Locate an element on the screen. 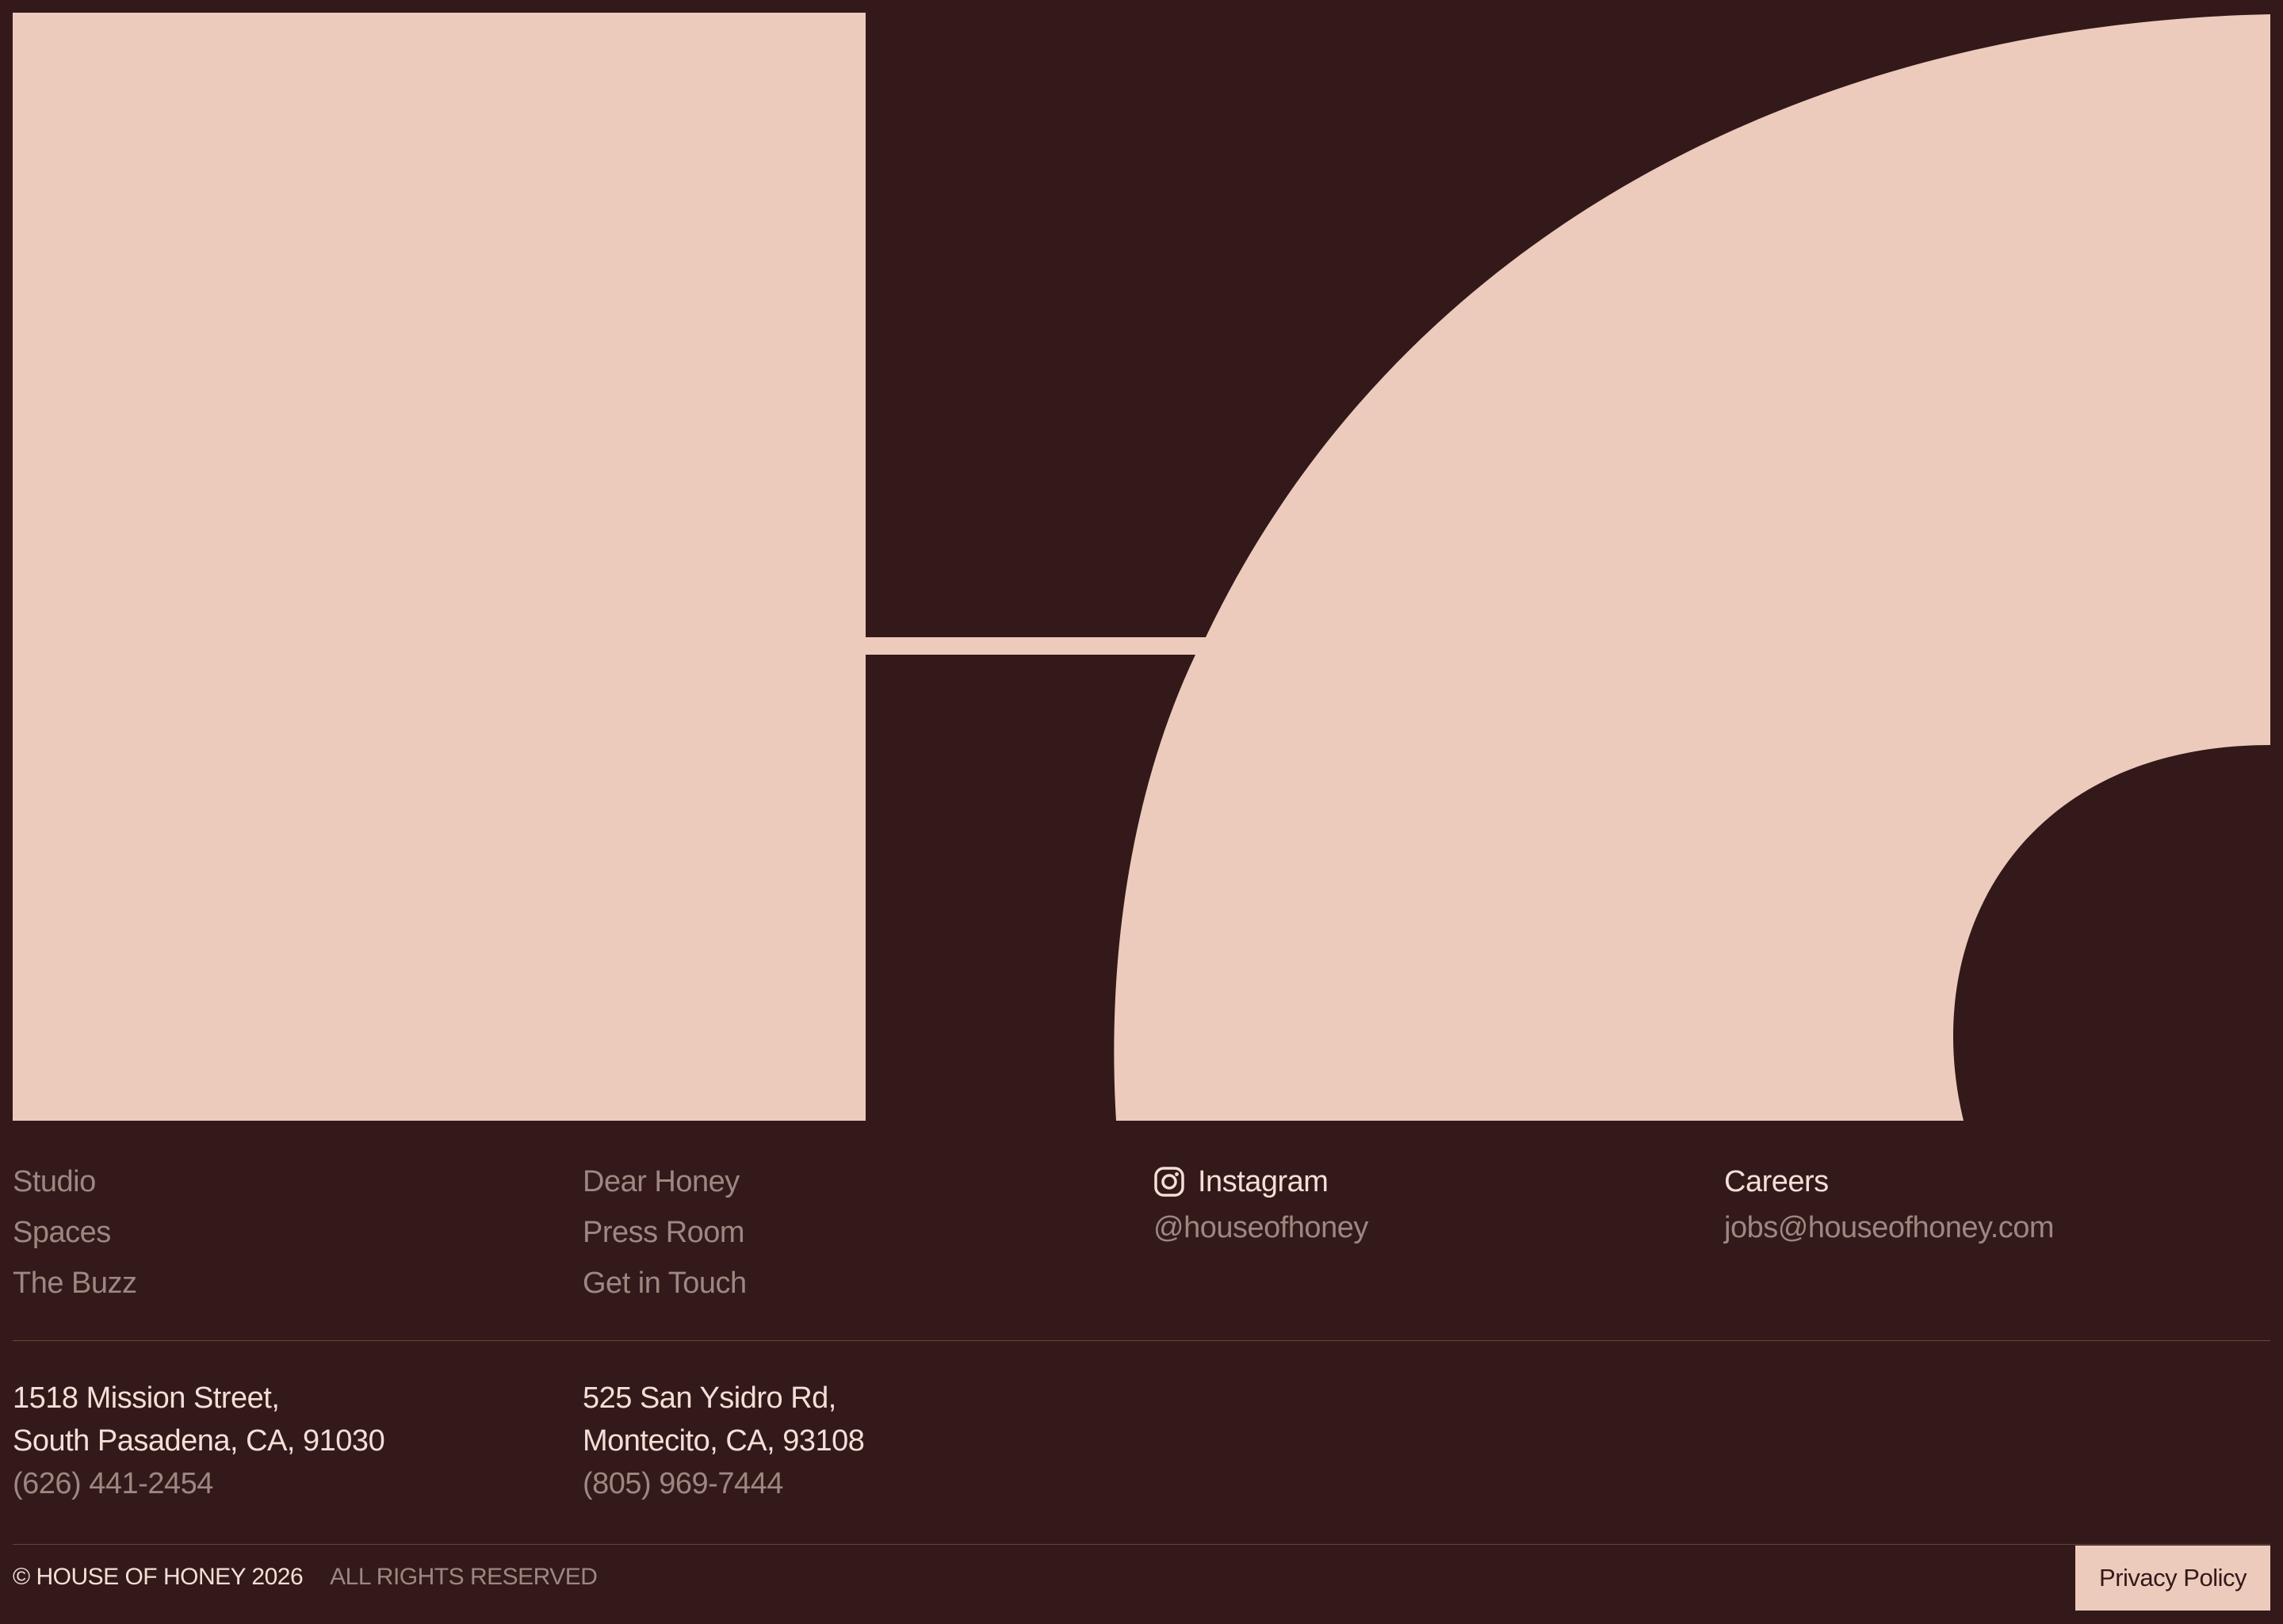 Image resolution: width=2283 pixels, height=1624 pixels. careers-email-link: jobs@houseofhoney.com is located at coordinates (1889, 1227).